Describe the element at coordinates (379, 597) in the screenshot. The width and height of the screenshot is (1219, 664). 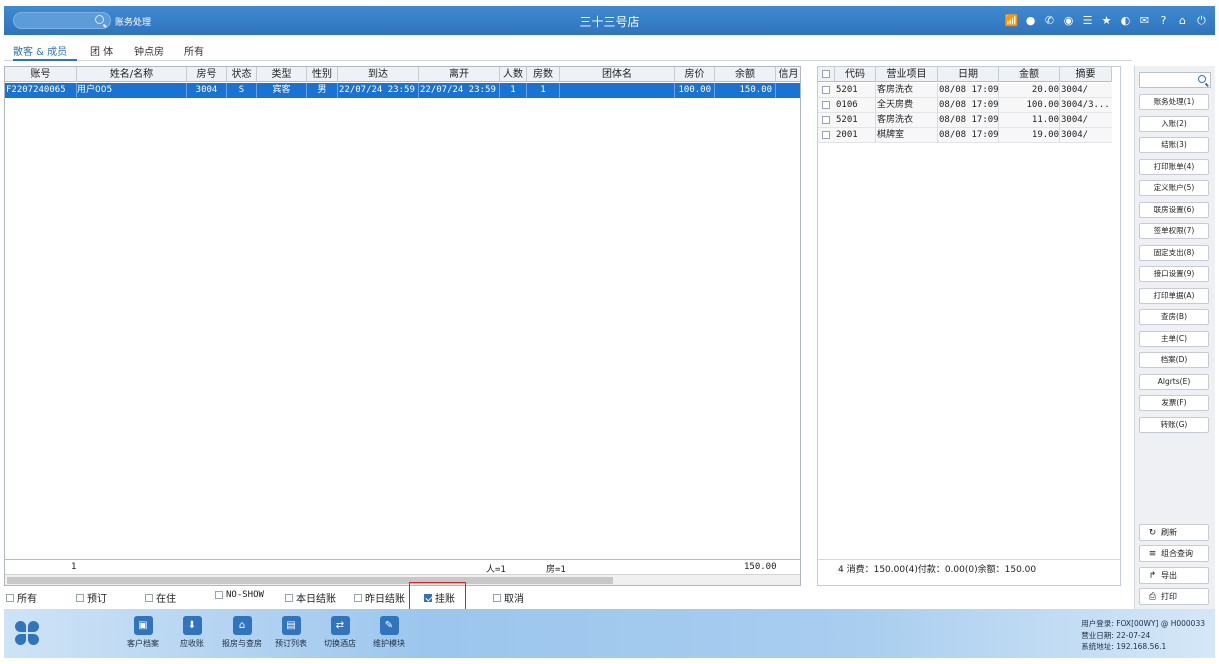
I see `filter-yesterday-checkout: 昨日结账` at that location.